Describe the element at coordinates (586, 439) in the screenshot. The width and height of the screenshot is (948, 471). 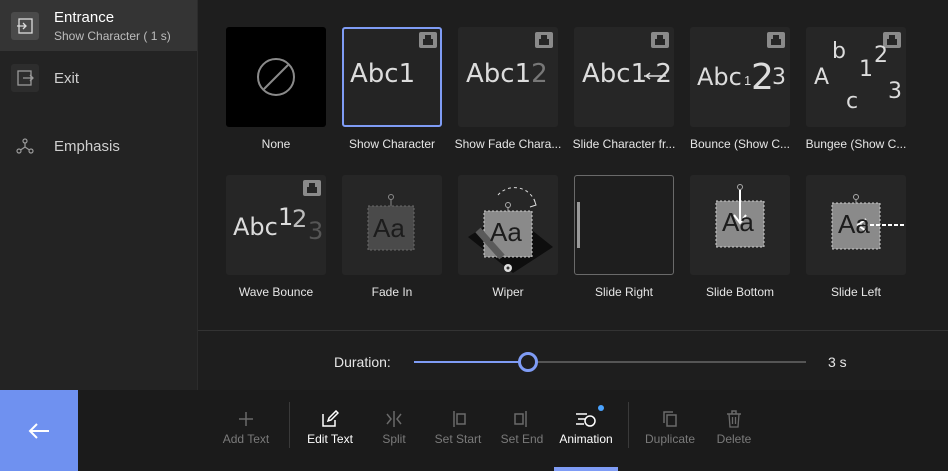
I see `tool-label: Animation` at that location.